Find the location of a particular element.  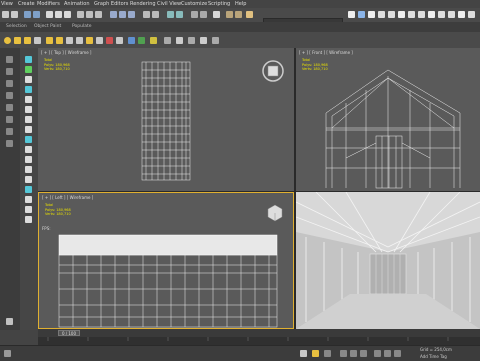

toolbar-icon-k is located at coordinates (451, 14).